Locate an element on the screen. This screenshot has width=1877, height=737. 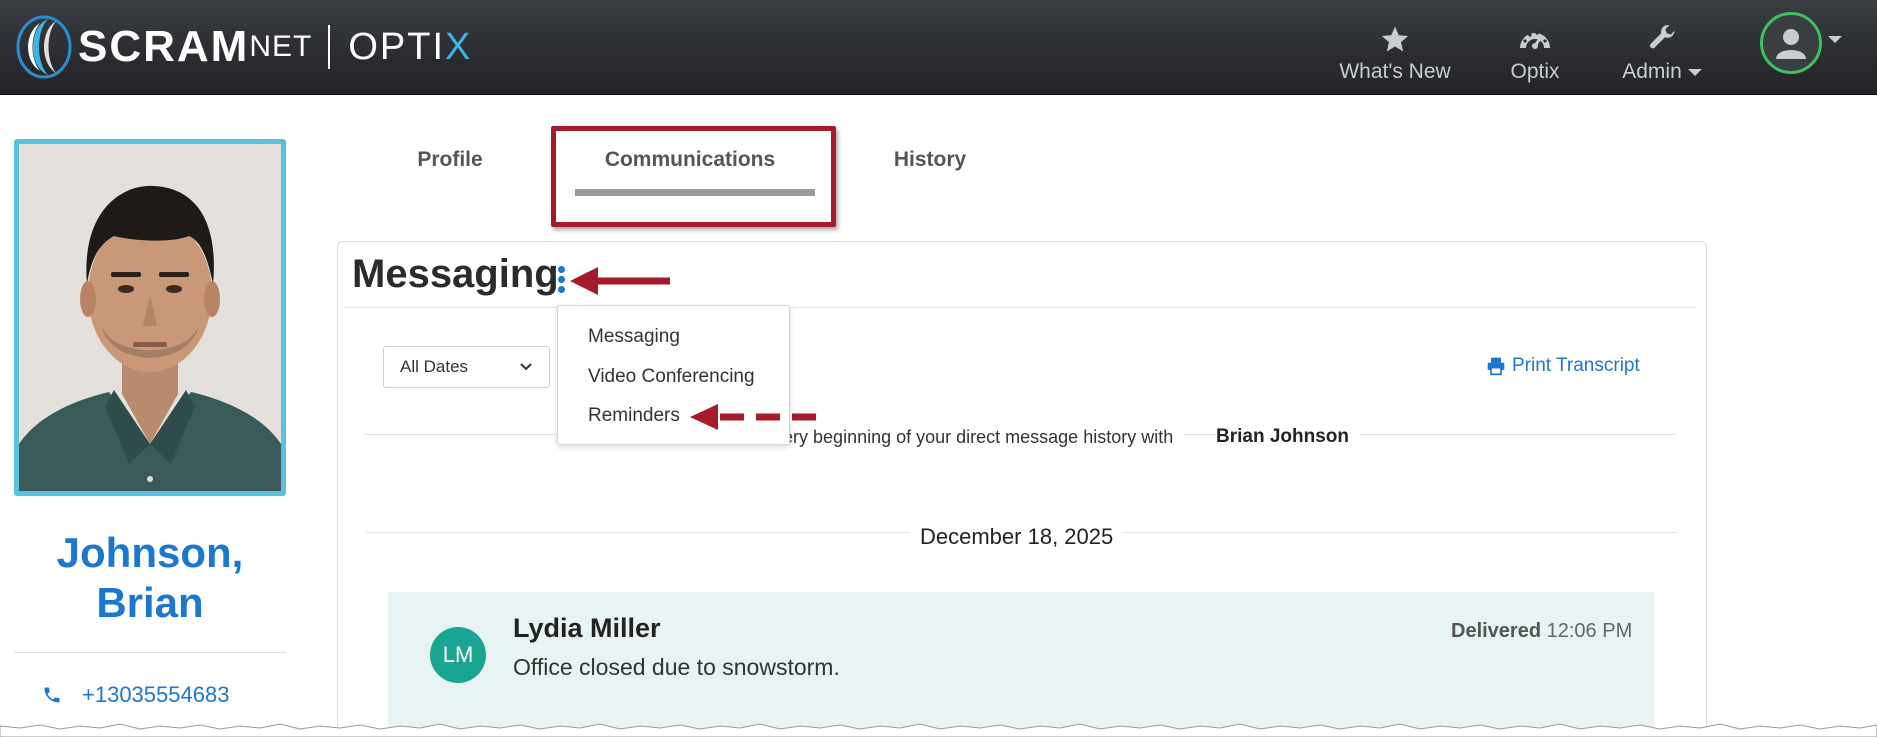
print-transcript-link: Print Transcript is located at coordinates (1563, 366).